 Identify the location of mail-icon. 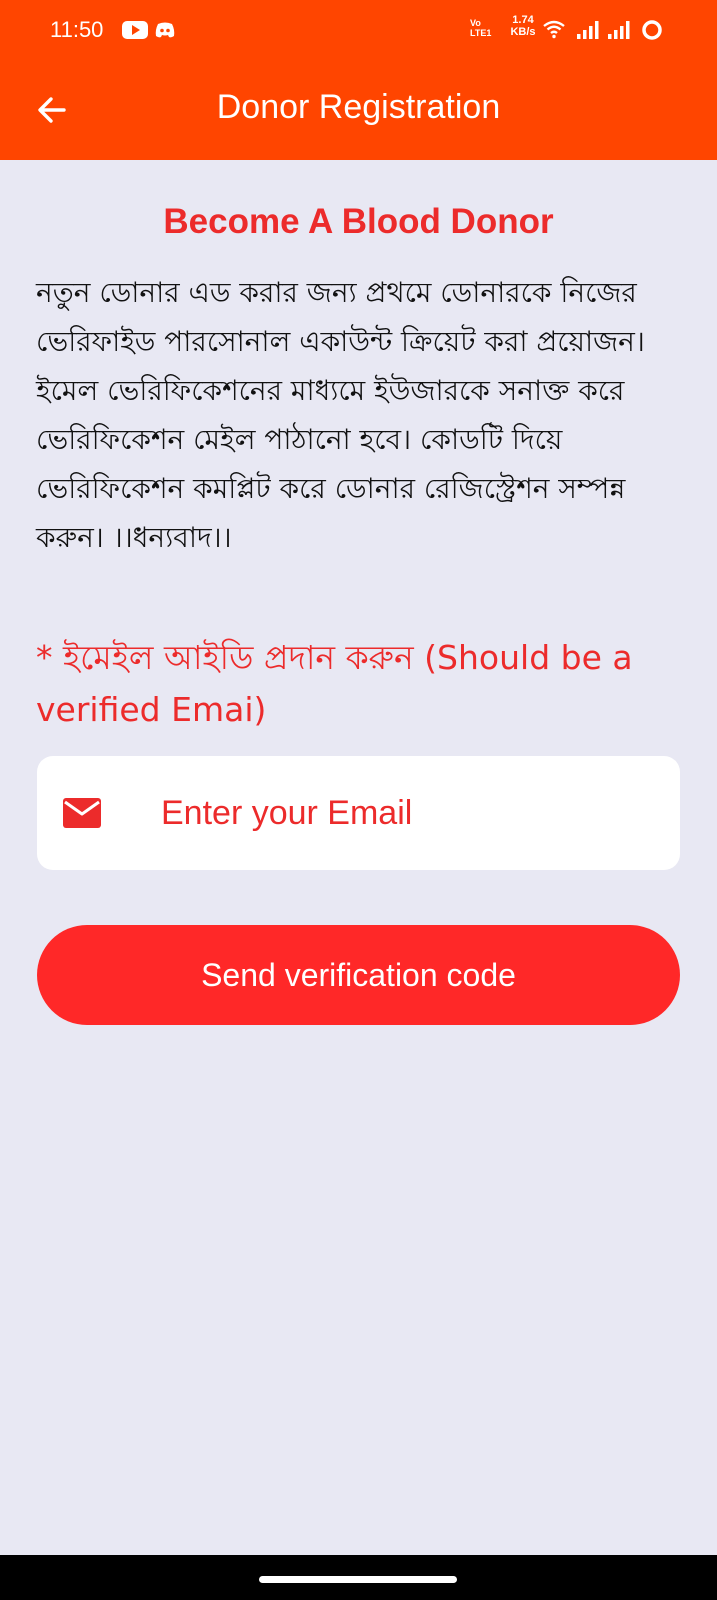
(82, 813).